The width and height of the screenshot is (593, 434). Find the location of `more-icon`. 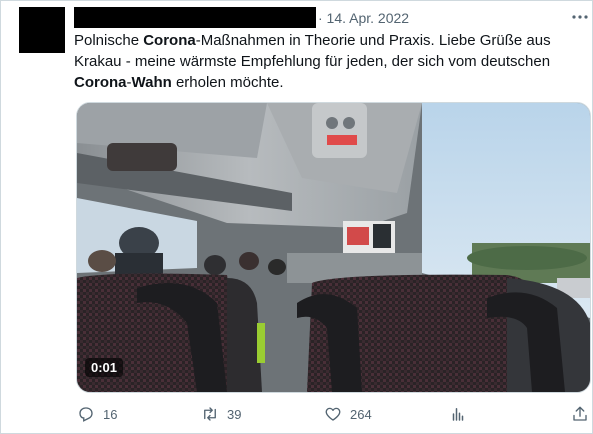

more-icon is located at coordinates (580, 17).